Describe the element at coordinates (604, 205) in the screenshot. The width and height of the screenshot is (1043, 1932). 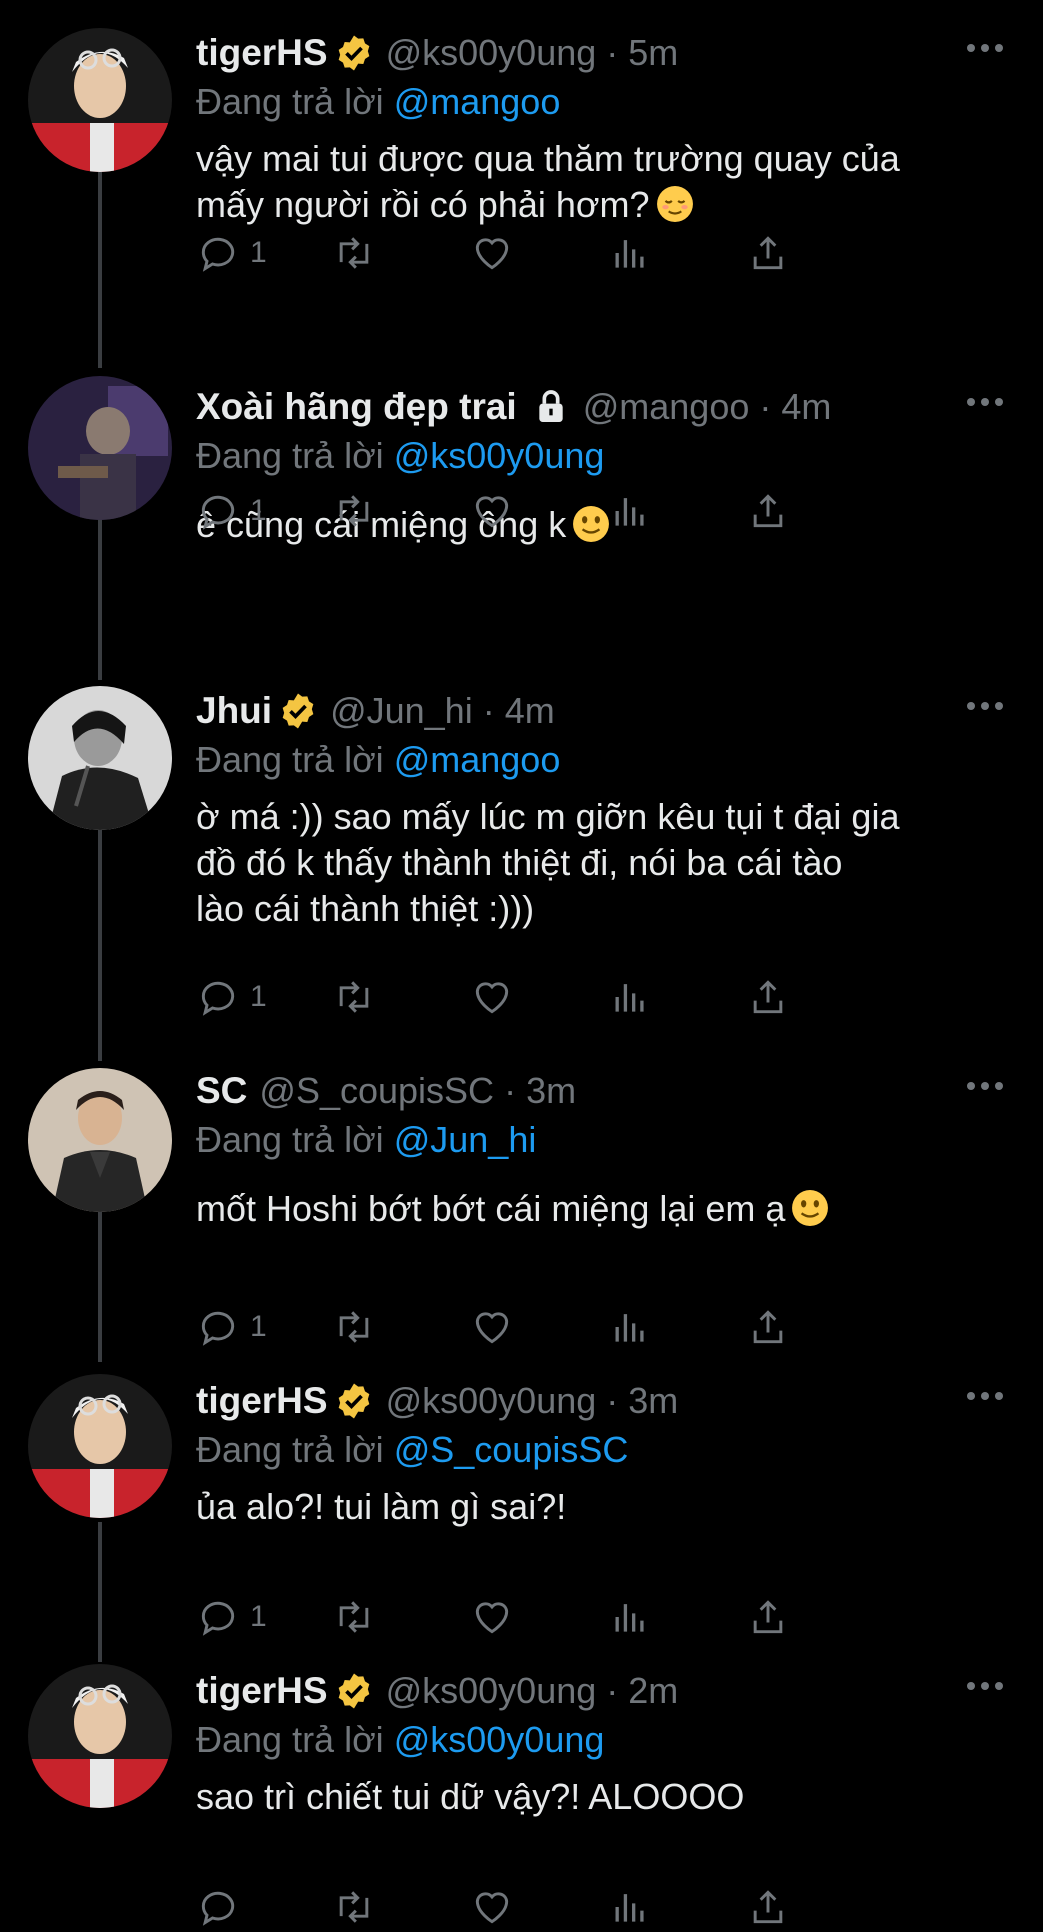
I see `tweet-text-line: mấy người rồi có phải hơm?` at that location.